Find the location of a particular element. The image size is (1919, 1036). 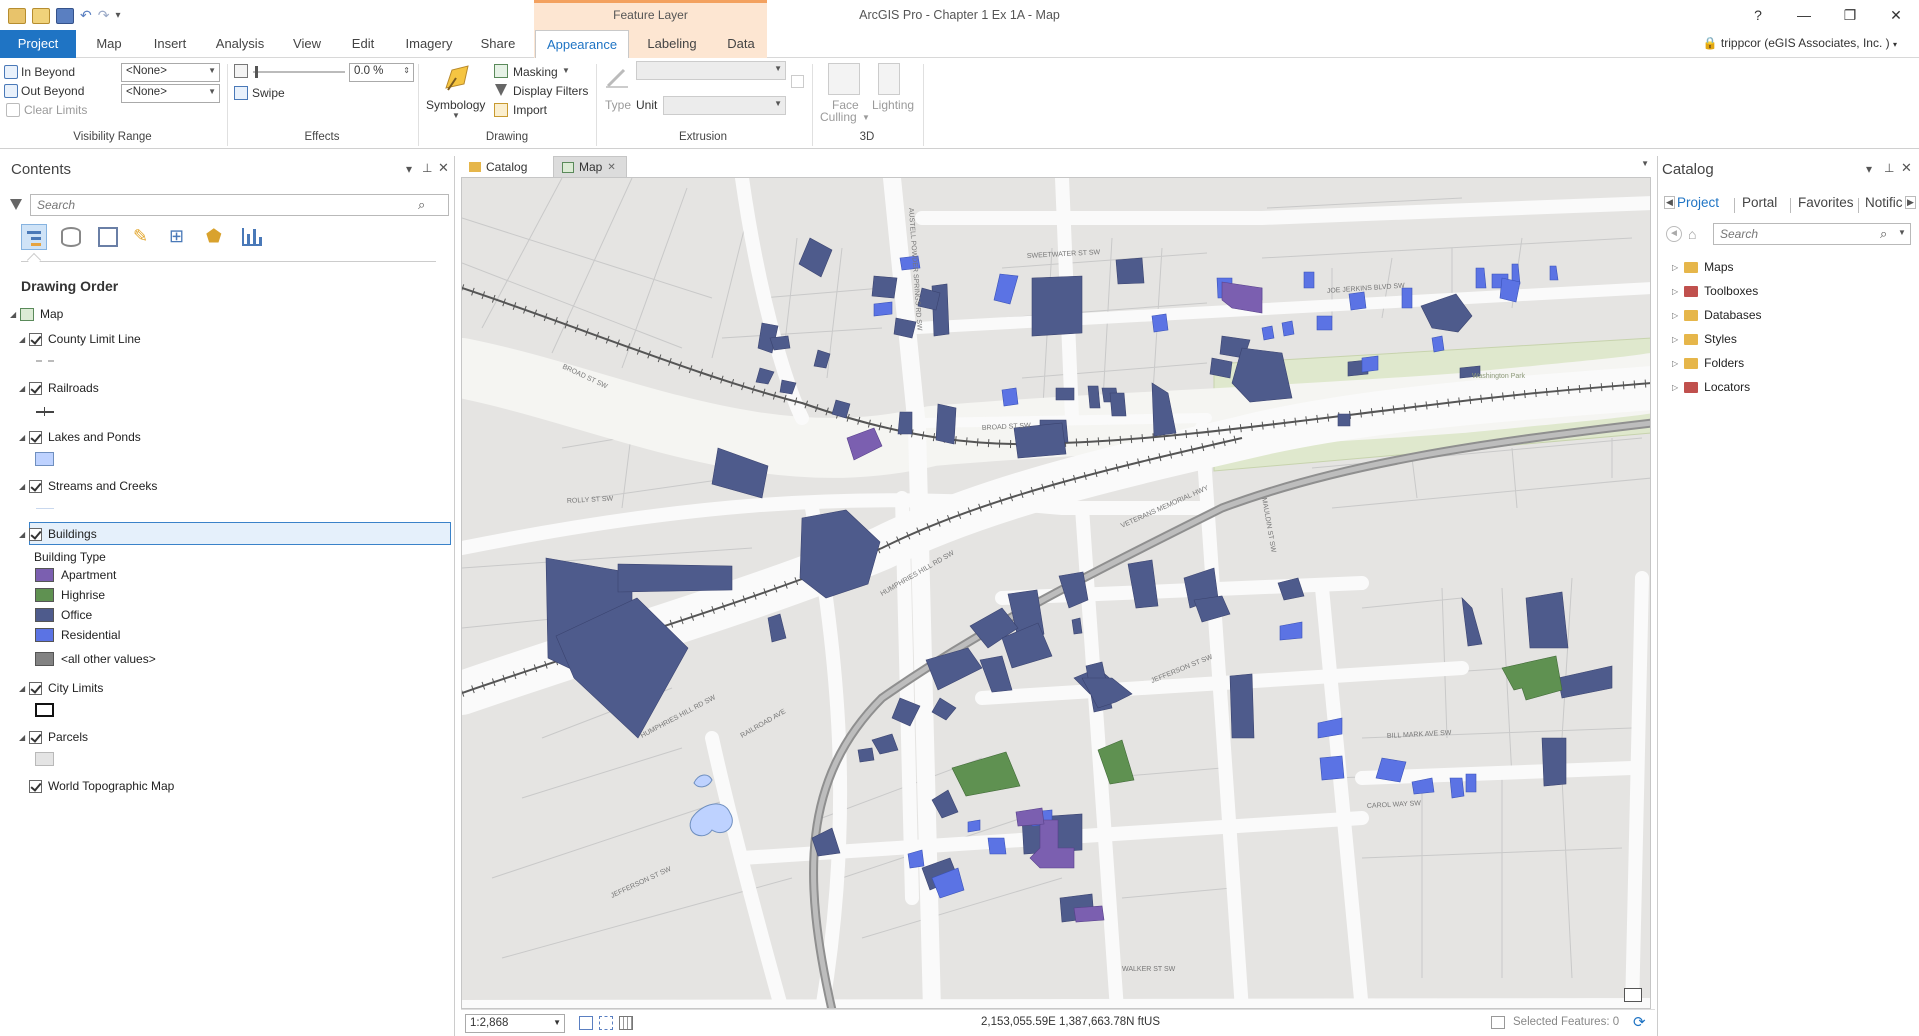

tab-share: Share is located at coordinates (498, 44).